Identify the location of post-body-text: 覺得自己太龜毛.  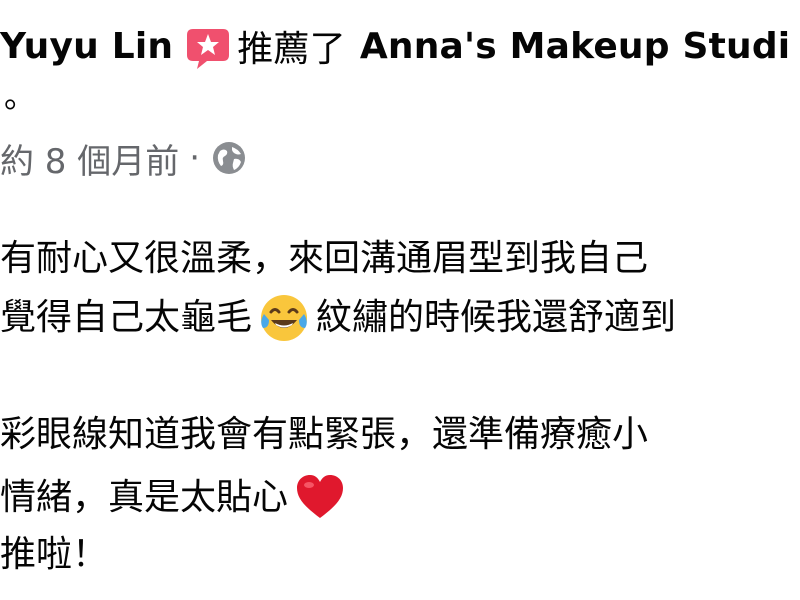
(126, 317).